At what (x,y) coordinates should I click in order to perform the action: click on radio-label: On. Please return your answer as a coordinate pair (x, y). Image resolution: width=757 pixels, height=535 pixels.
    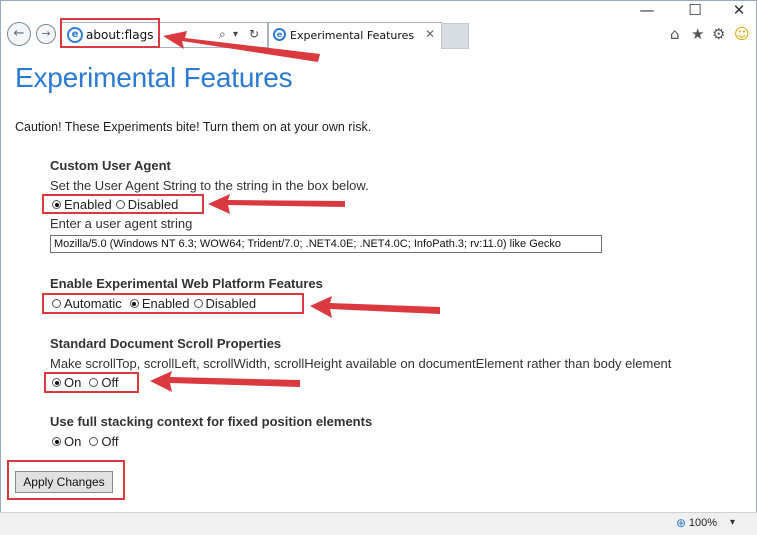
    Looking at the image, I should click on (73, 441).